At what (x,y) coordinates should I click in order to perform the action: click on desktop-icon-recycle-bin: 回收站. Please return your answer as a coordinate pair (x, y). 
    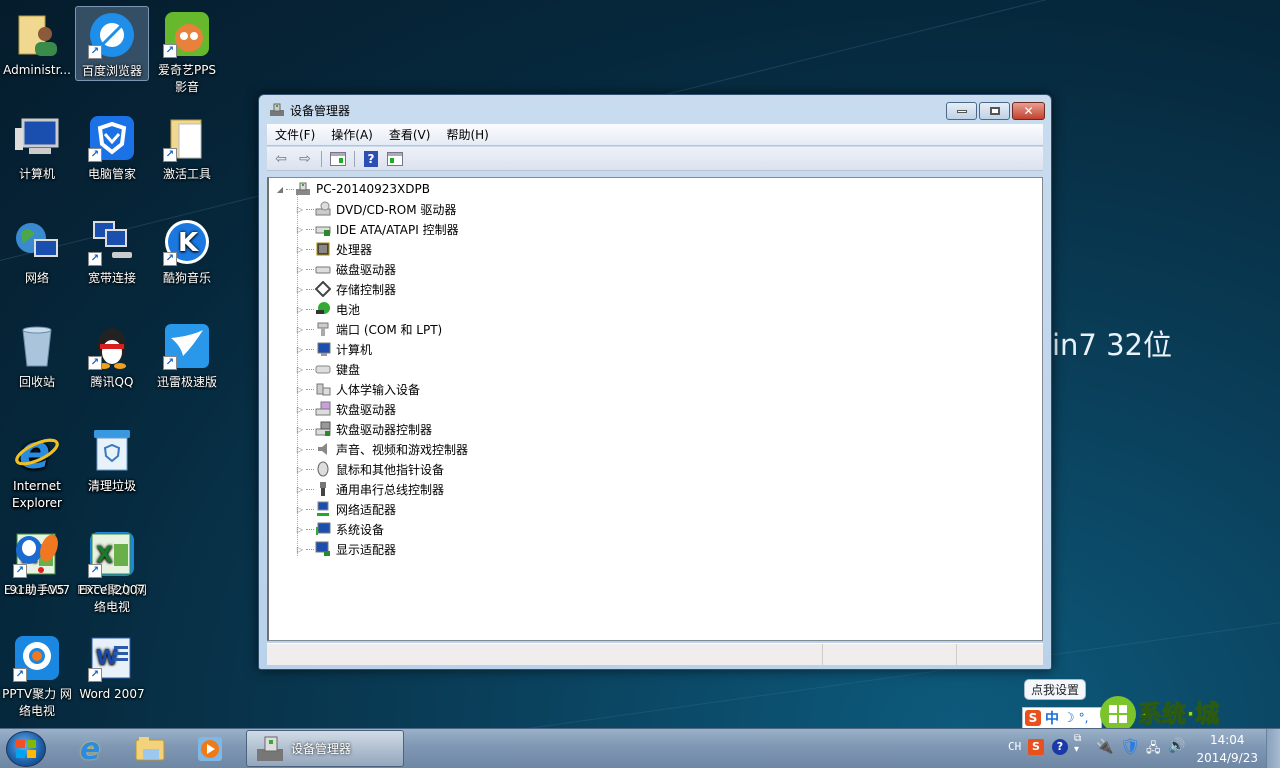
    Looking at the image, I should click on (37, 354).